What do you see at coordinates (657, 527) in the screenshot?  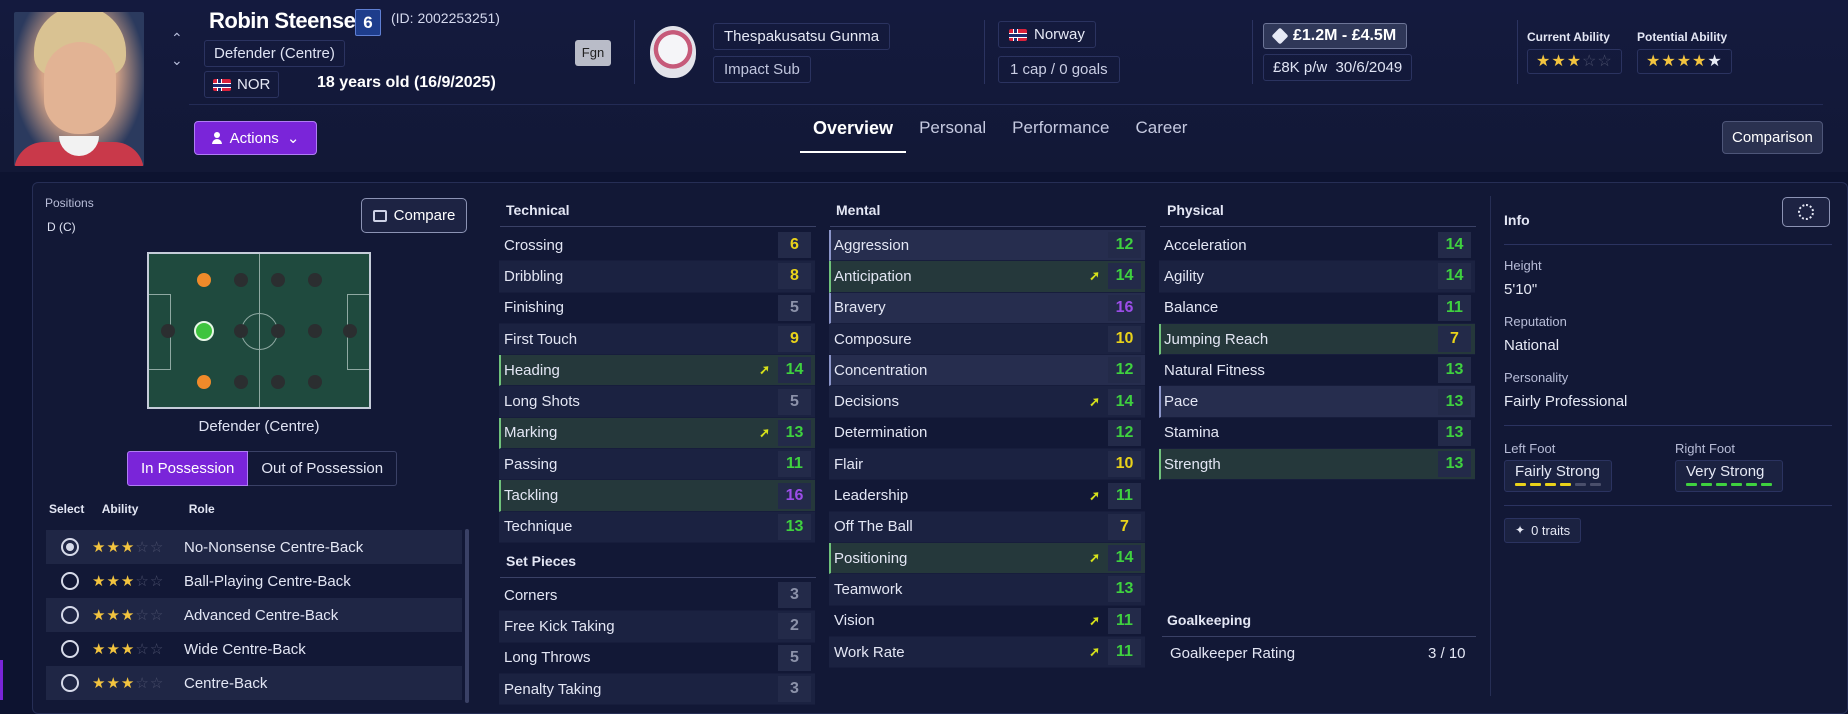 I see `attribute-row: Technique 13` at bounding box center [657, 527].